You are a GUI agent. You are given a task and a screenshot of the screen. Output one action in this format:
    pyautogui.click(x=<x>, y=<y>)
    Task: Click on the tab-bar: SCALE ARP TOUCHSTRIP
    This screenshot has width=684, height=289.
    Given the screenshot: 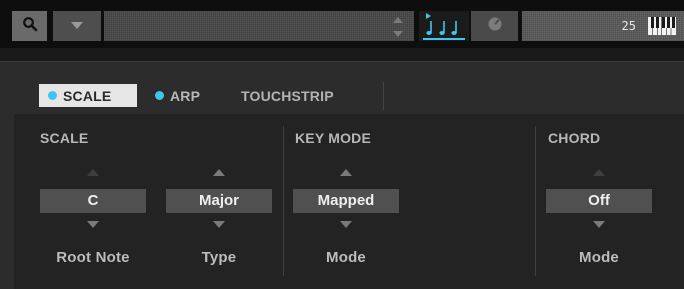 What is the action you would take?
    pyautogui.click(x=356, y=96)
    